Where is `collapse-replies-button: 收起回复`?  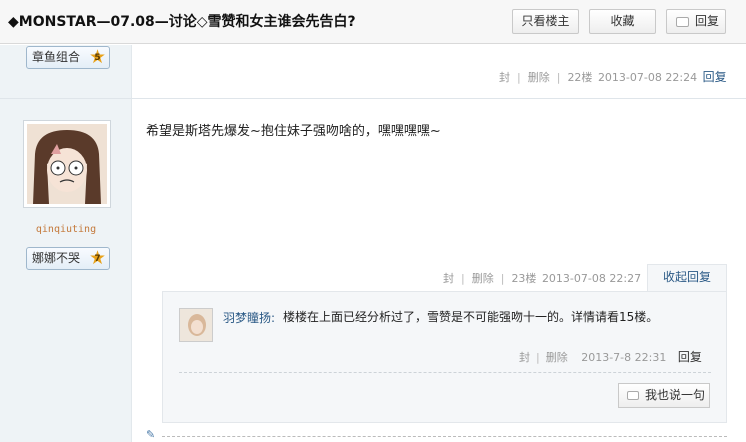 collapse-replies-button: 收起回复 is located at coordinates (687, 277).